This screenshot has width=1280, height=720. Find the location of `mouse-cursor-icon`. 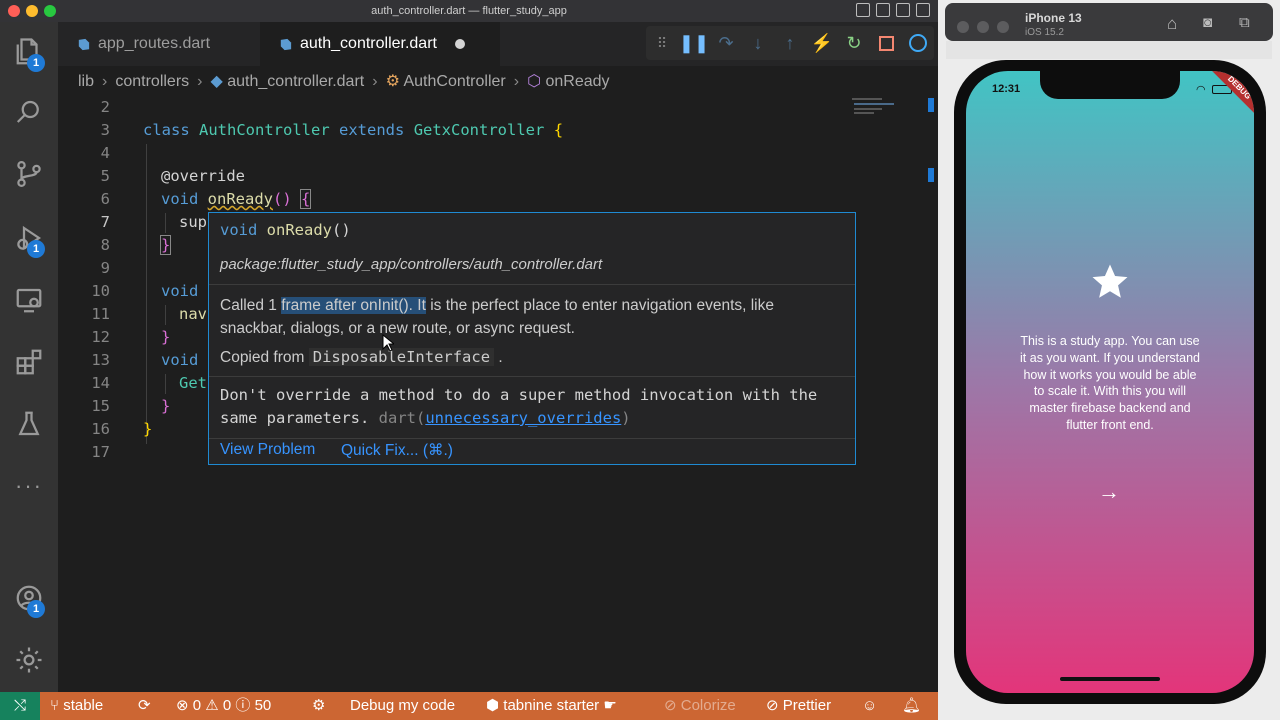

mouse-cursor-icon is located at coordinates (388, 343).